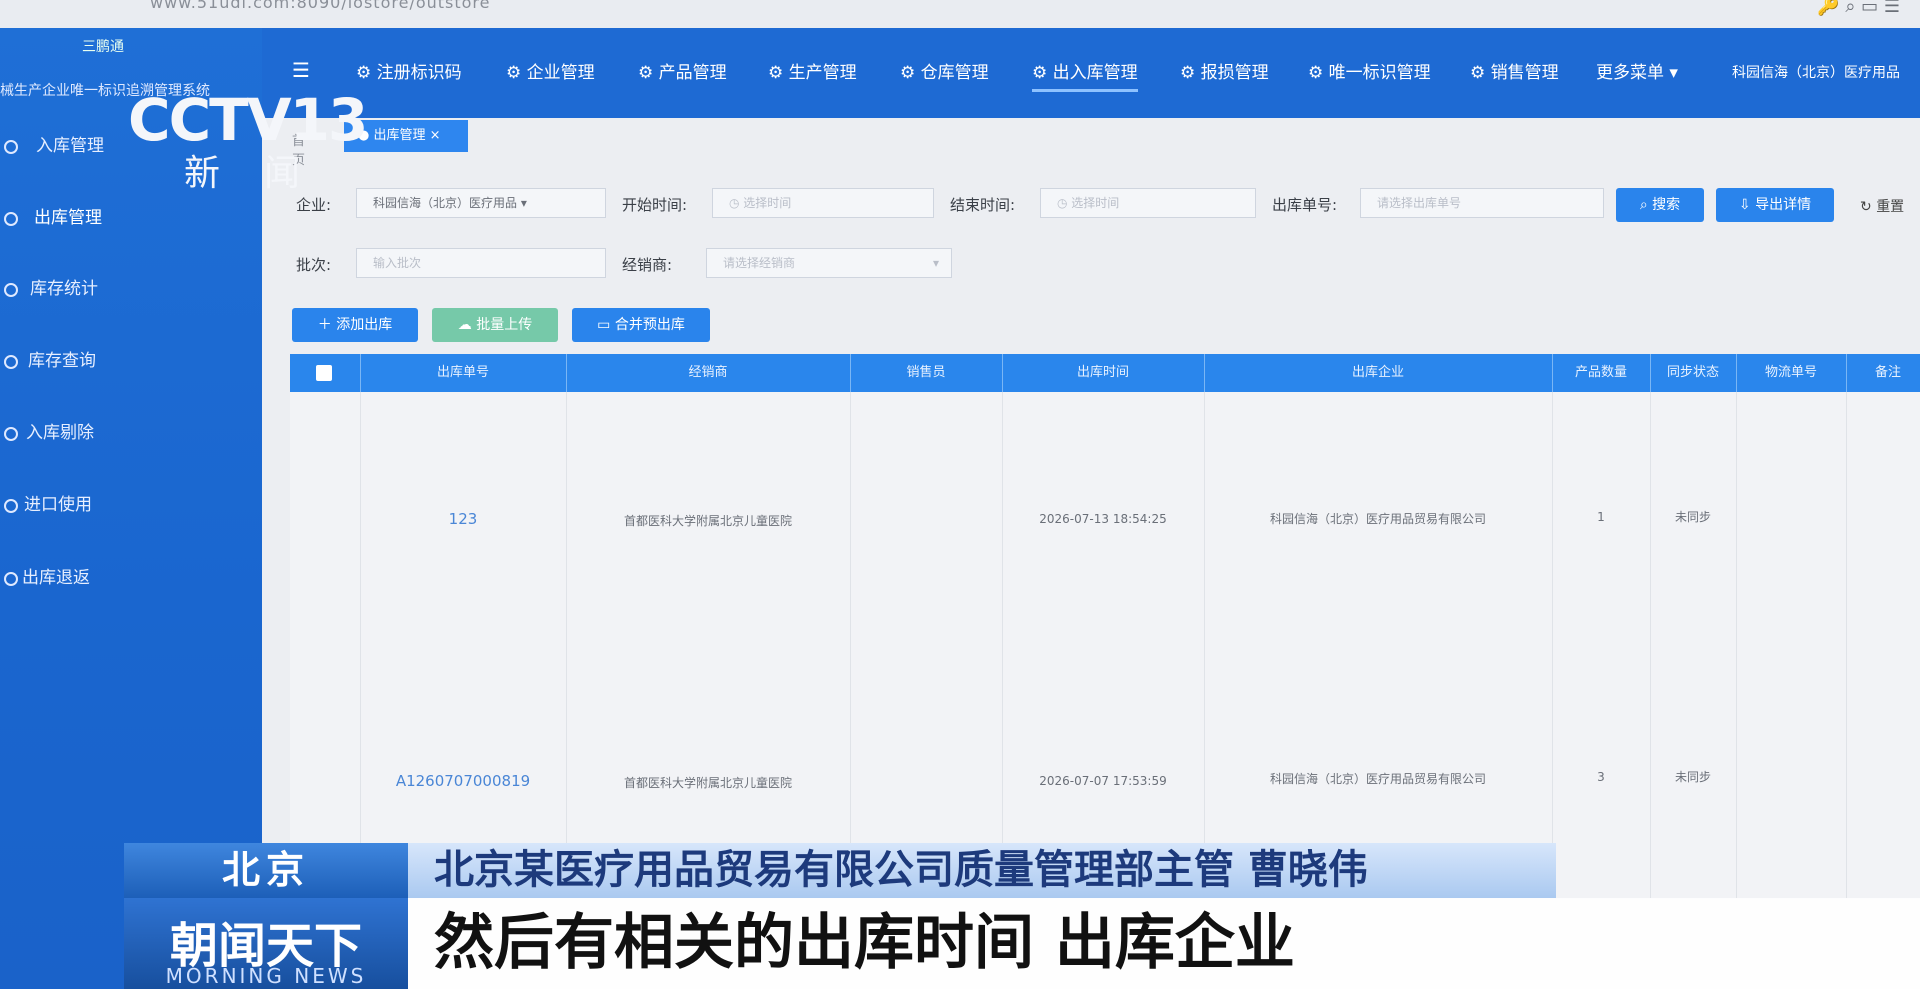  What do you see at coordinates (1883, 373) in the screenshot?
I see `th-note: 备注` at bounding box center [1883, 373].